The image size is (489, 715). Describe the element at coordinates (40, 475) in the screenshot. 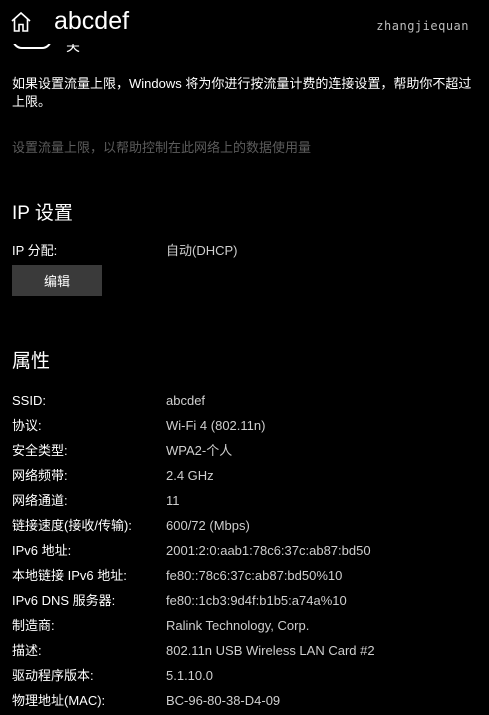

I see `property-label-network-band: 网络频带:` at that location.